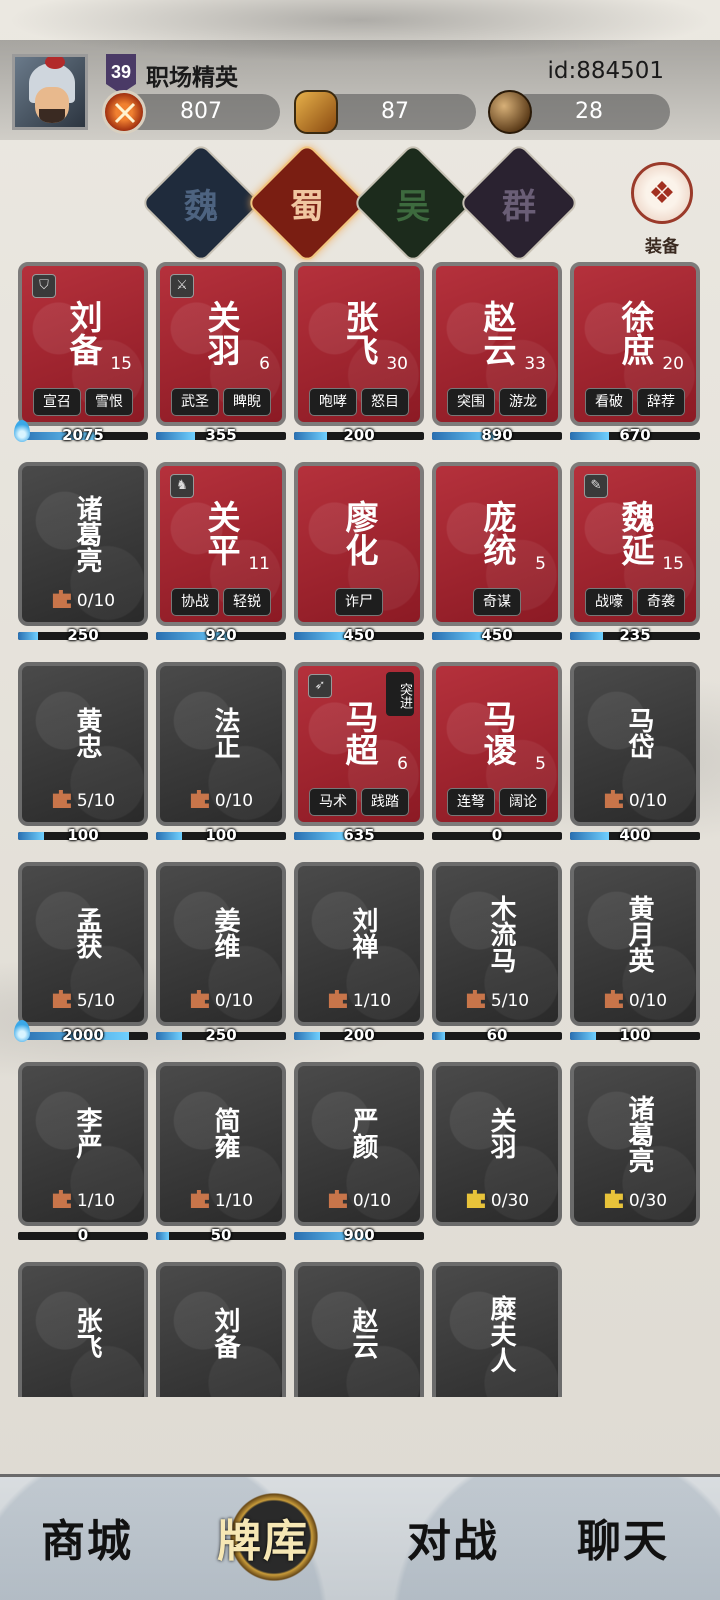  Describe the element at coordinates (523, 802) in the screenshot. I see `skill-tag: 阔论` at that location.